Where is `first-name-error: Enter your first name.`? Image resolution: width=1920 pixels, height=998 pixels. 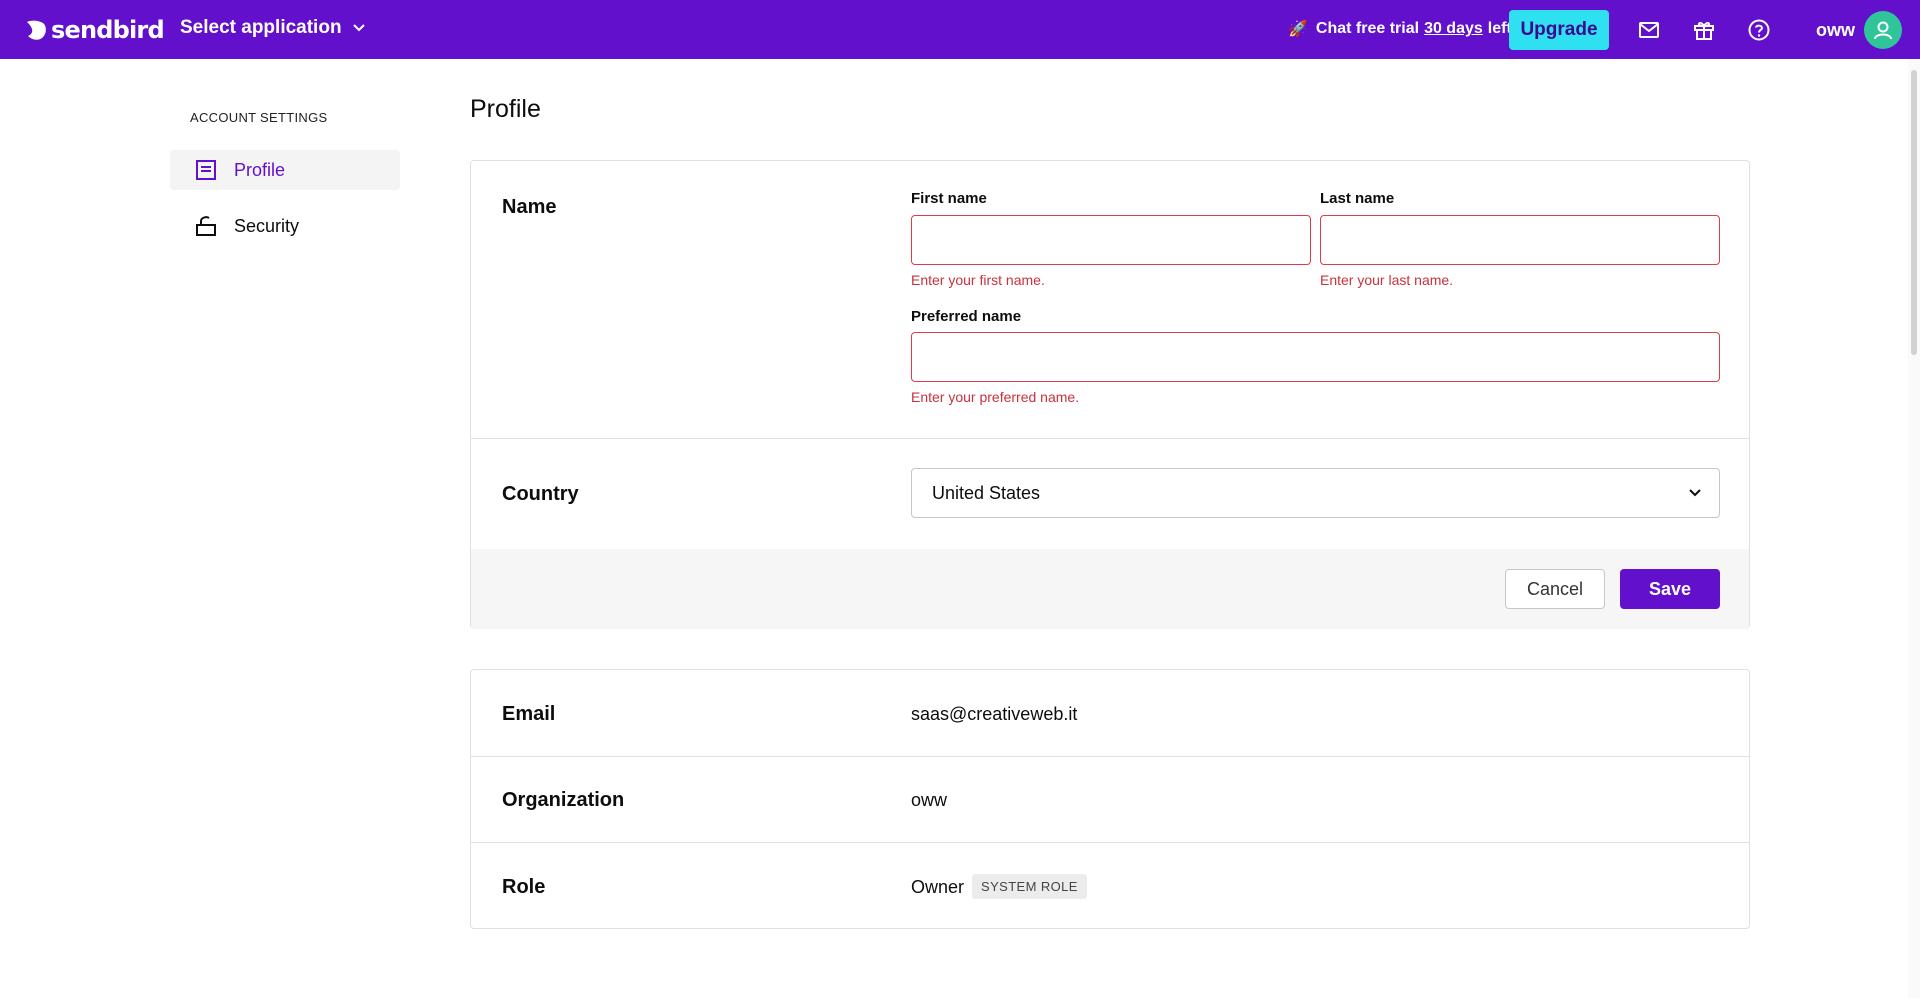 first-name-error: Enter your first name. is located at coordinates (978, 280).